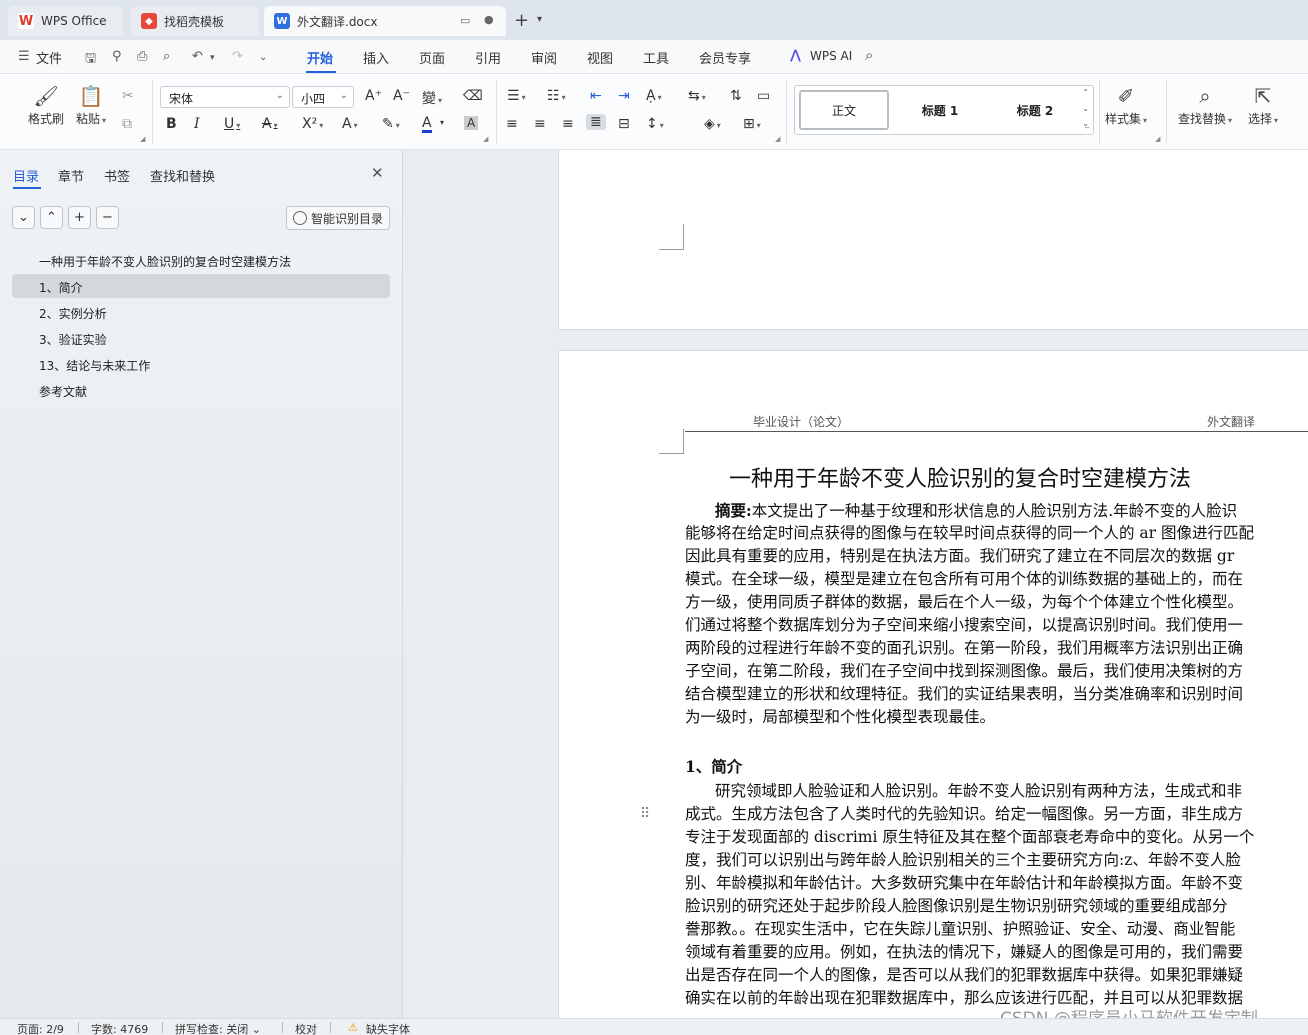  What do you see at coordinates (26, 175) in the screenshot?
I see `tab-toc: 目录` at bounding box center [26, 175].